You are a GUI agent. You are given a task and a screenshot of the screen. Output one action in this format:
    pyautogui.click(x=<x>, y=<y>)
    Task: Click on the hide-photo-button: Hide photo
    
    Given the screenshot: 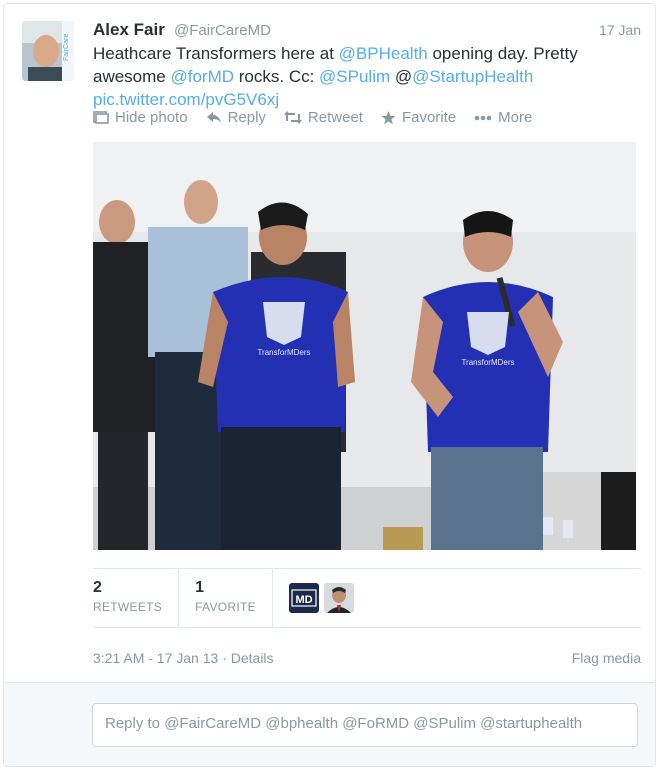 What is the action you would take?
    pyautogui.click(x=140, y=117)
    